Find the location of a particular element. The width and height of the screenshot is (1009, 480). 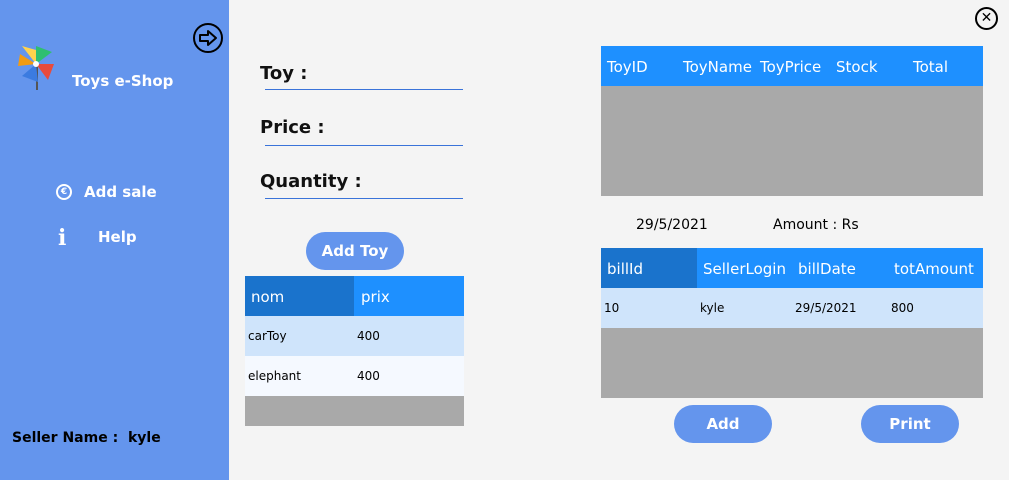

quantity-input is located at coordinates (410, 184).